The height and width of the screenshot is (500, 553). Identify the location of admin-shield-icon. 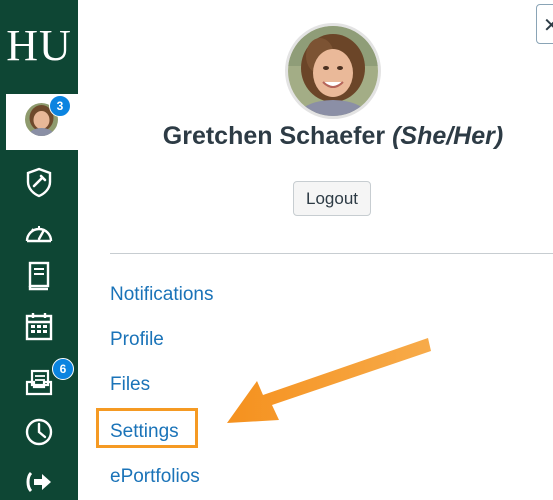
(39, 182).